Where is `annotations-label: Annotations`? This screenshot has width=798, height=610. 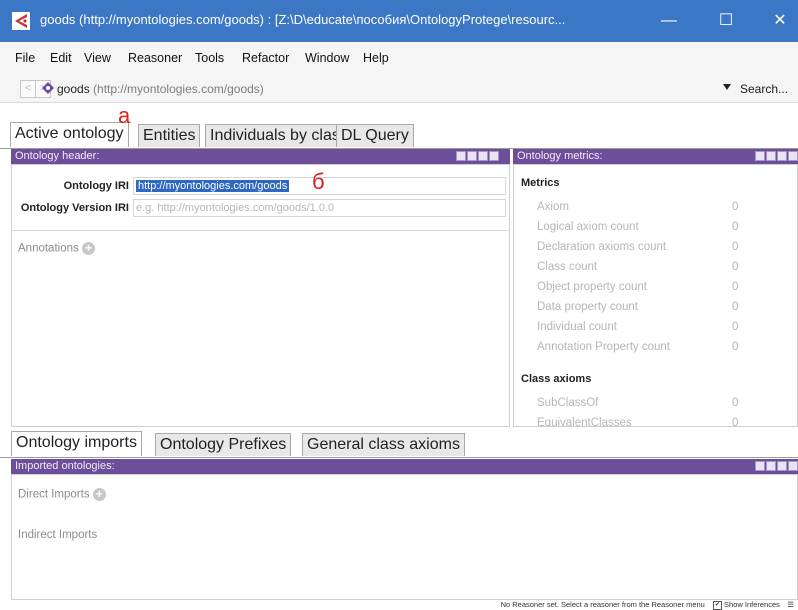
annotations-label: Annotations is located at coordinates (48, 248).